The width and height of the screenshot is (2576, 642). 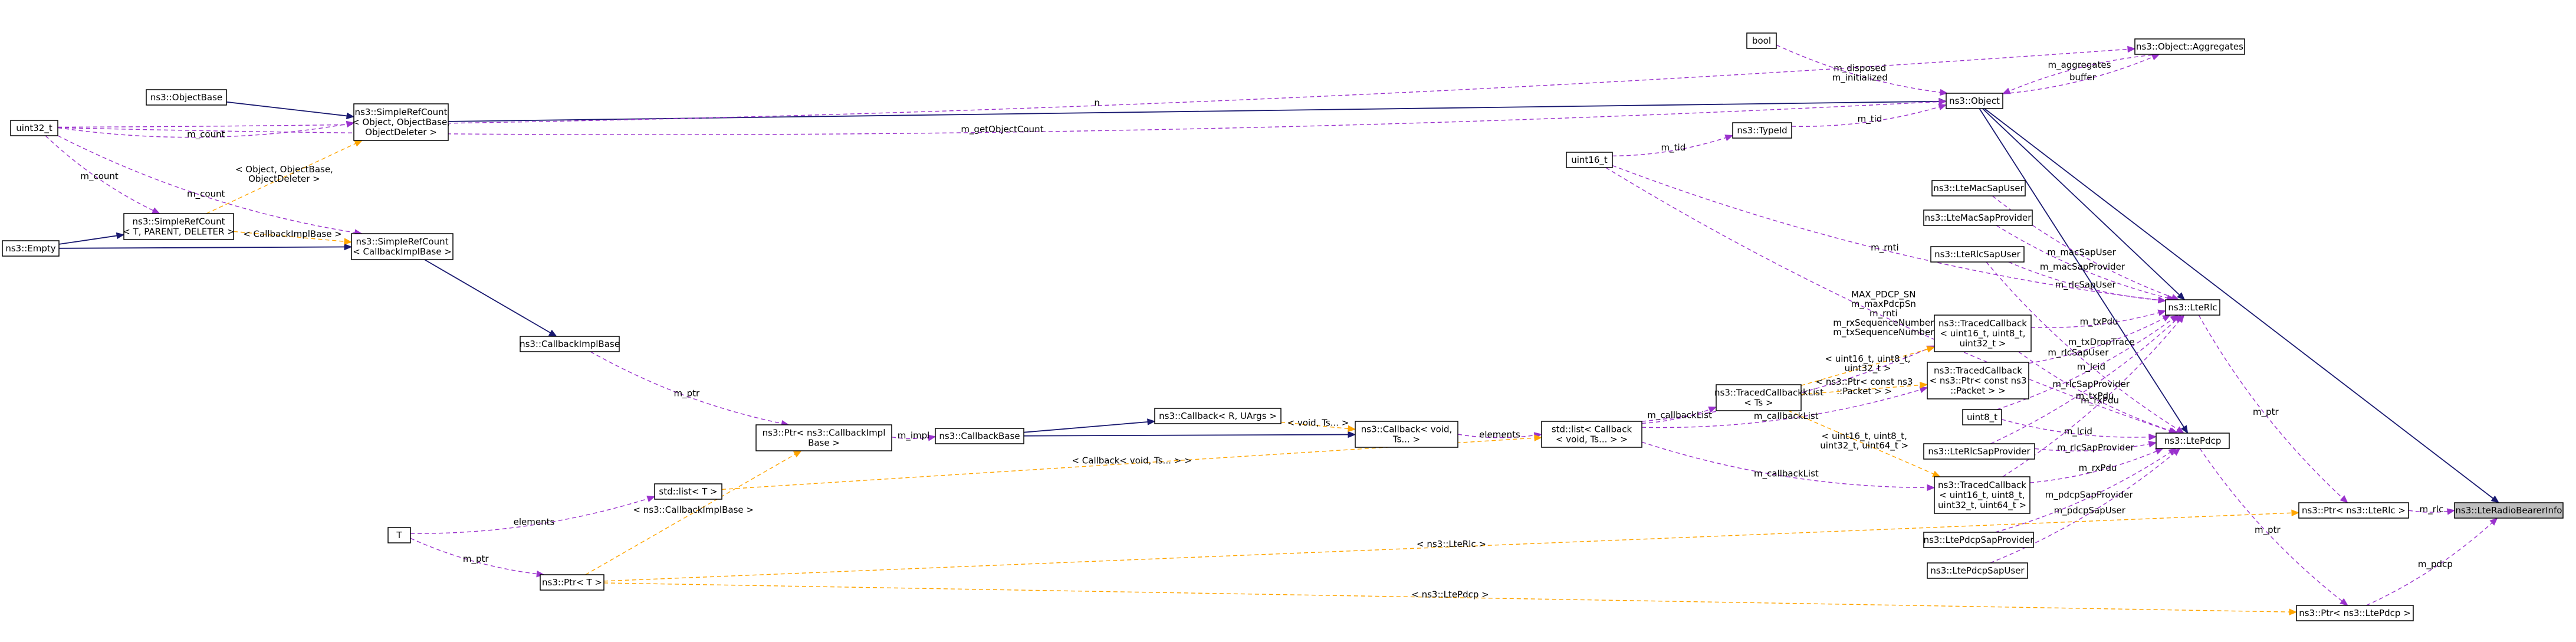 I want to click on class-node-ptrt: ns3::Ptr< T >, so click(x=572, y=582).